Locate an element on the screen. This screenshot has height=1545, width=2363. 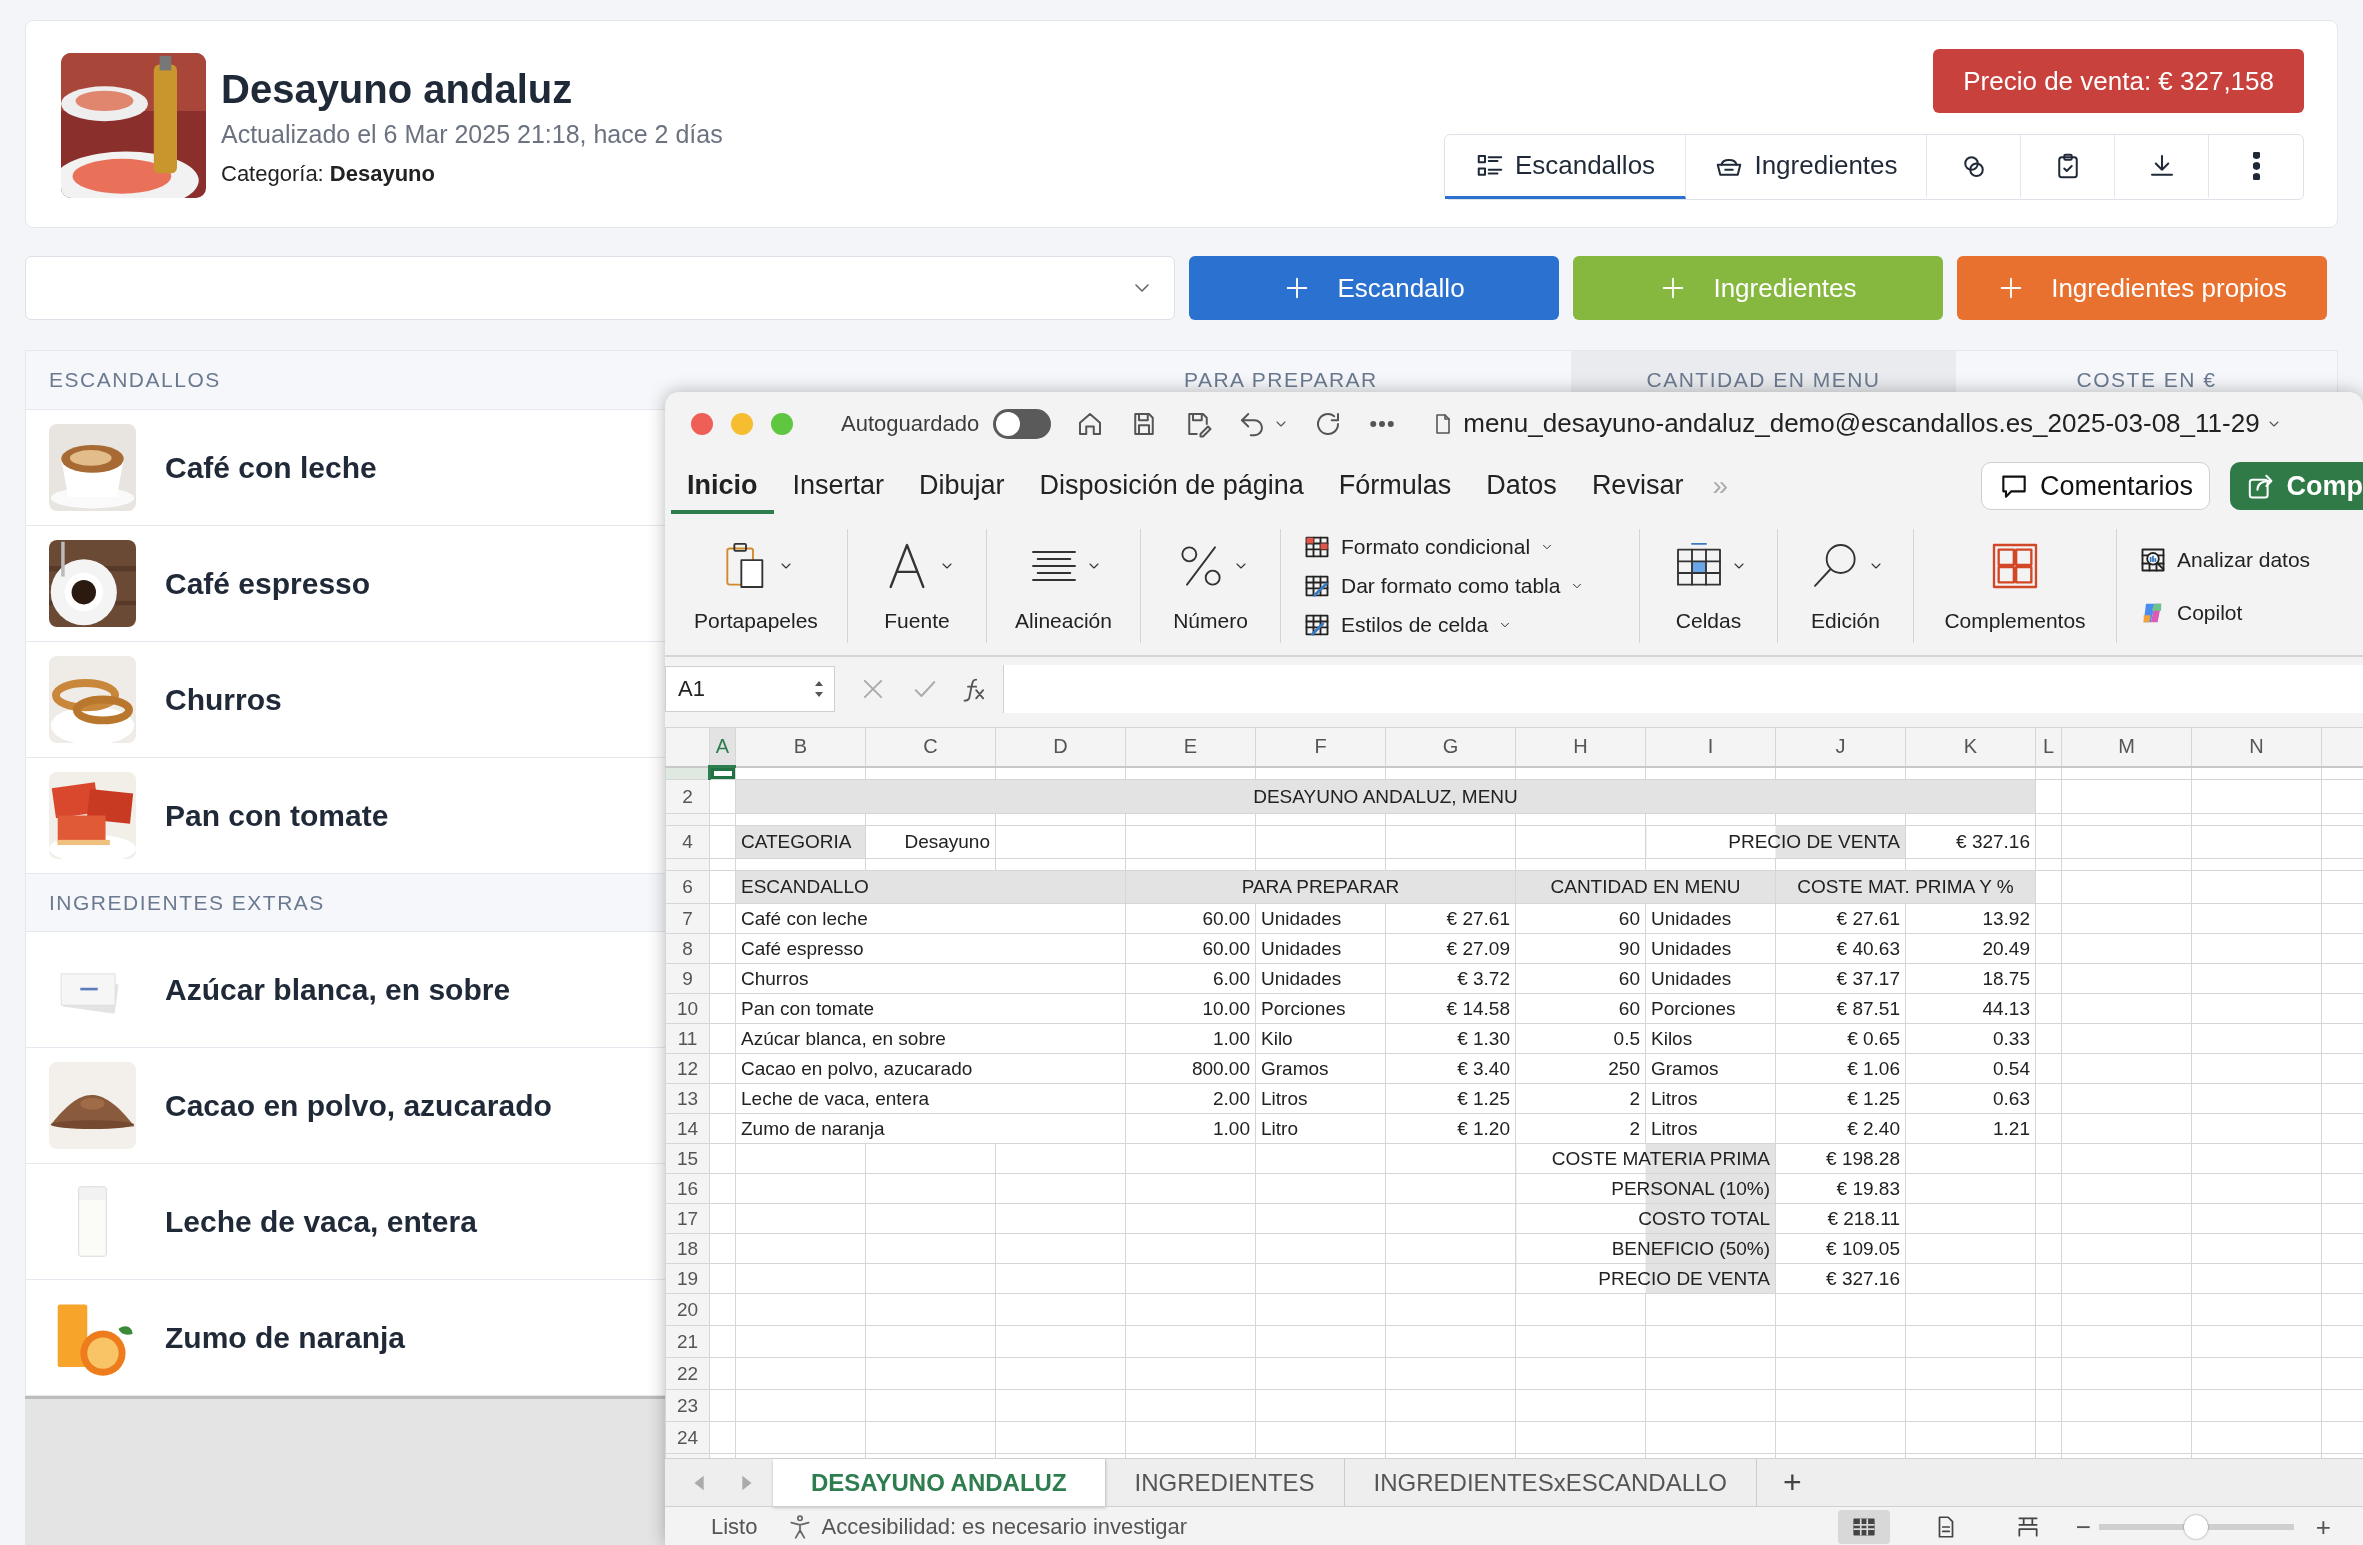
table-cell: 44.13 is located at coordinates (1970, 1008).